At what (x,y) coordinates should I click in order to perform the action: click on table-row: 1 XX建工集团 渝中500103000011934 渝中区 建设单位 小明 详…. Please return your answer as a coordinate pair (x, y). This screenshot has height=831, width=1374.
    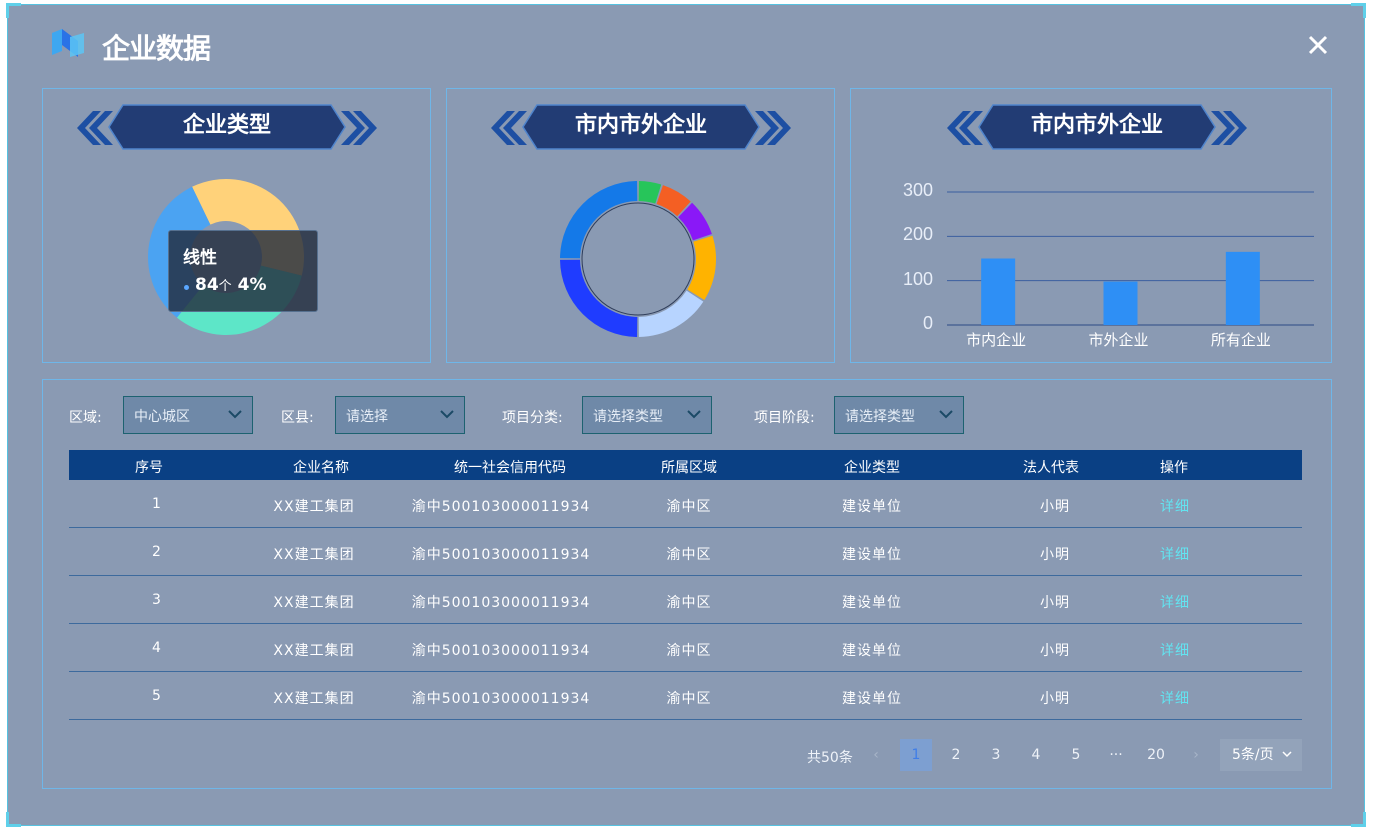
    Looking at the image, I should click on (685, 504).